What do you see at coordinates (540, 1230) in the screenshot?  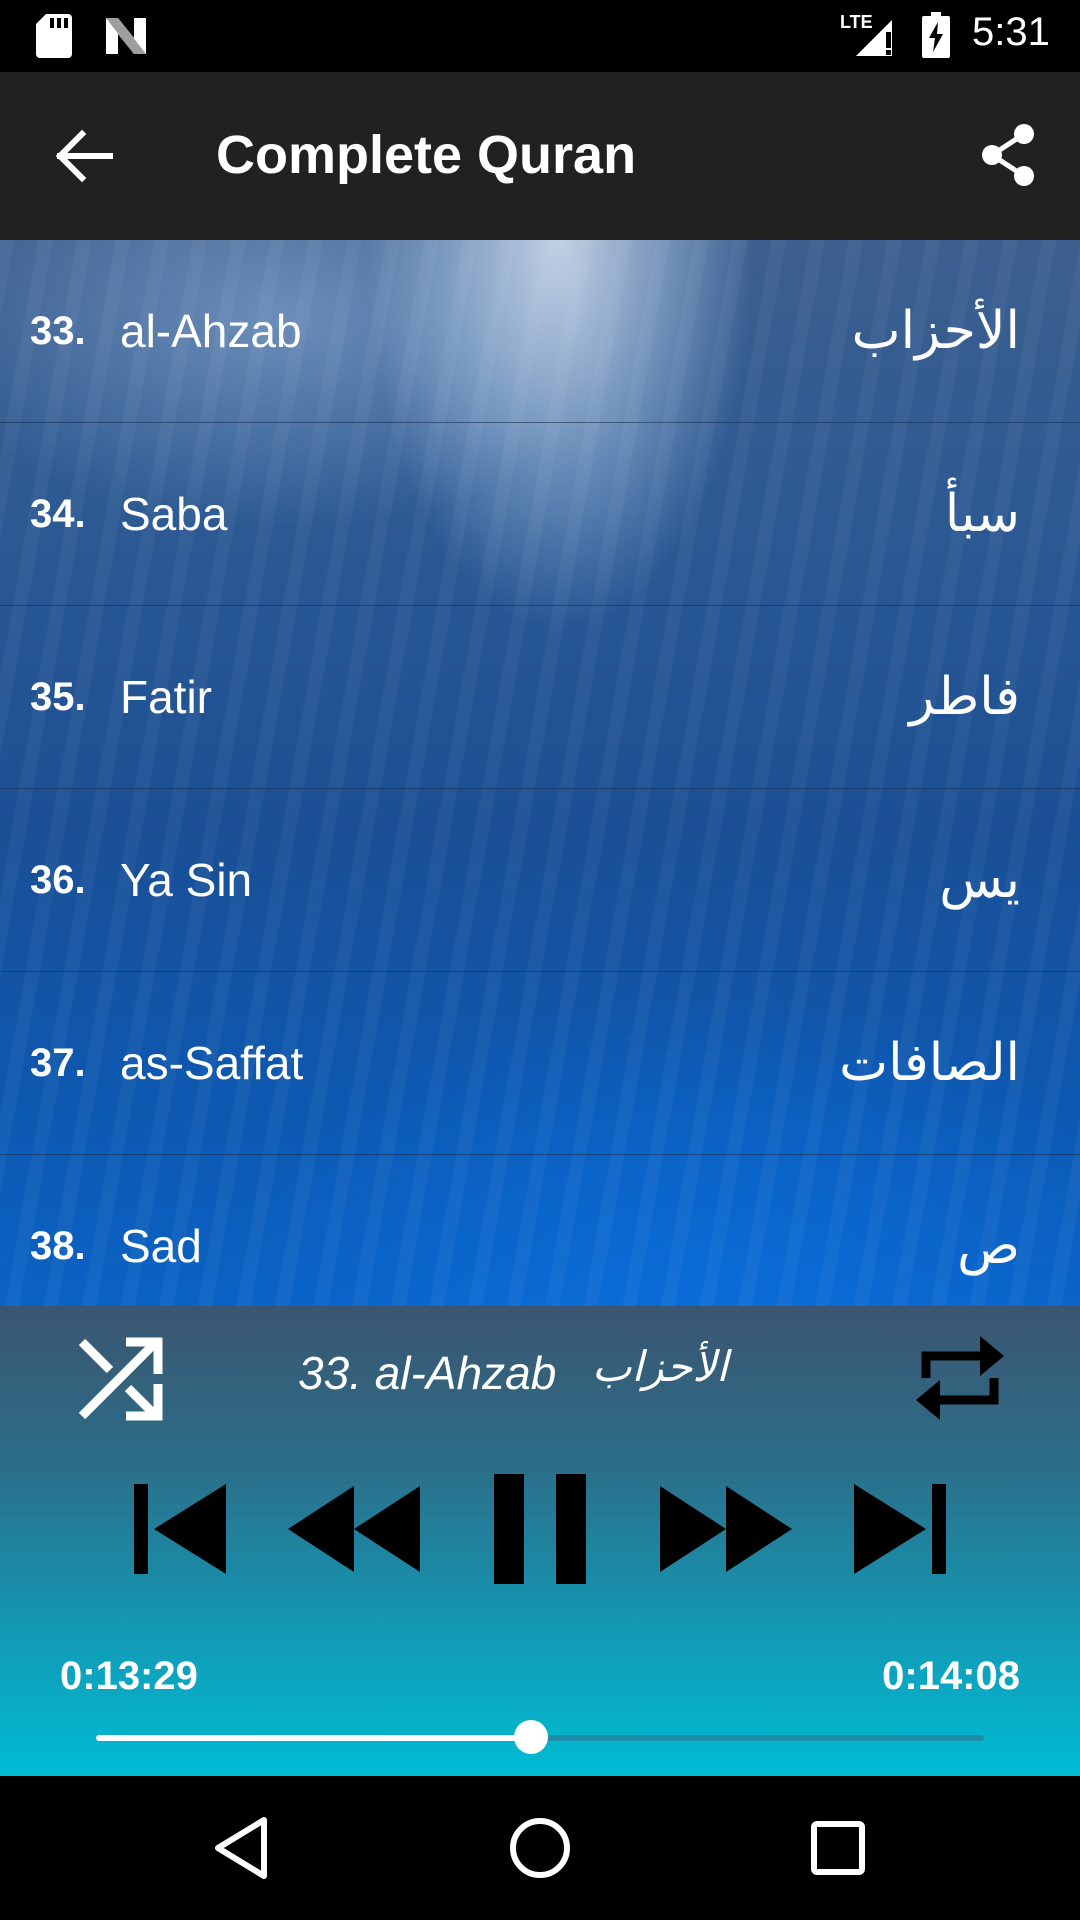 I see `list-item: 38. Sad ص` at bounding box center [540, 1230].